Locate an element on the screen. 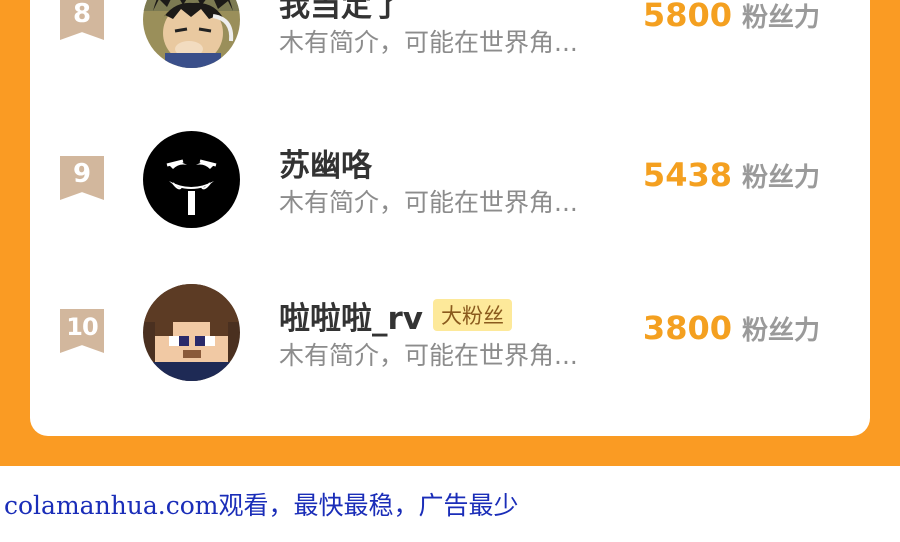 The image size is (900, 542). user-name: 苏幽咯 is located at coordinates (325, 162).